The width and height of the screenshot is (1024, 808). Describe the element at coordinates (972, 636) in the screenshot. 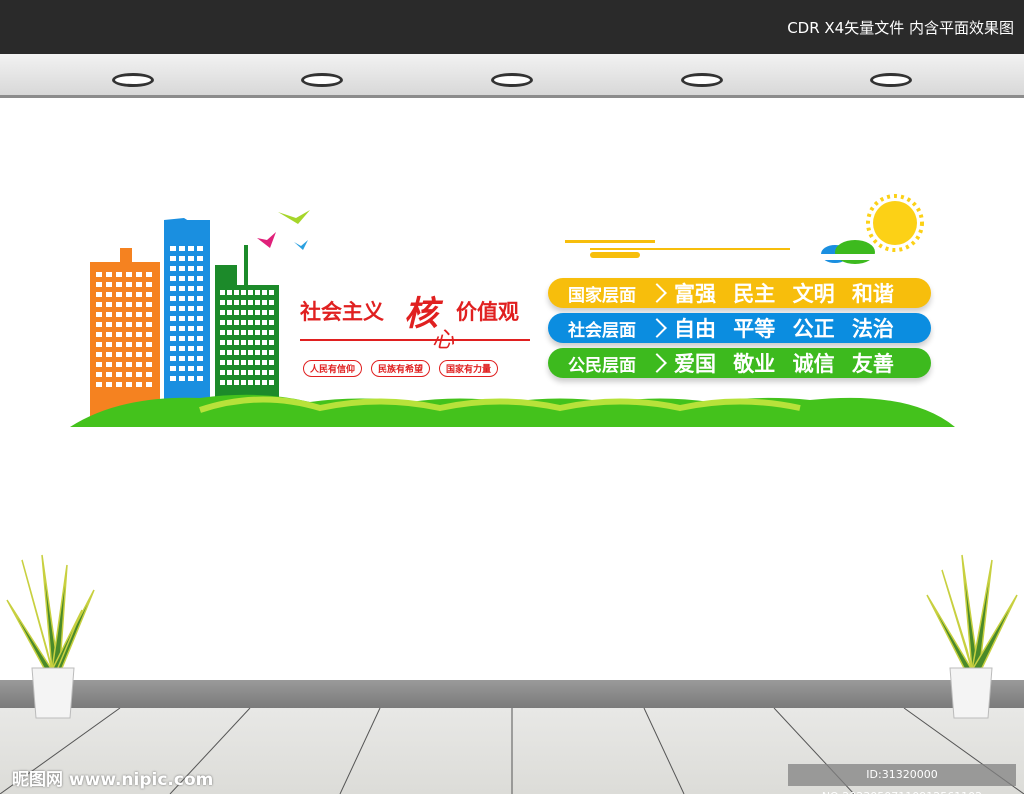

I see `potted-plant-right` at that location.